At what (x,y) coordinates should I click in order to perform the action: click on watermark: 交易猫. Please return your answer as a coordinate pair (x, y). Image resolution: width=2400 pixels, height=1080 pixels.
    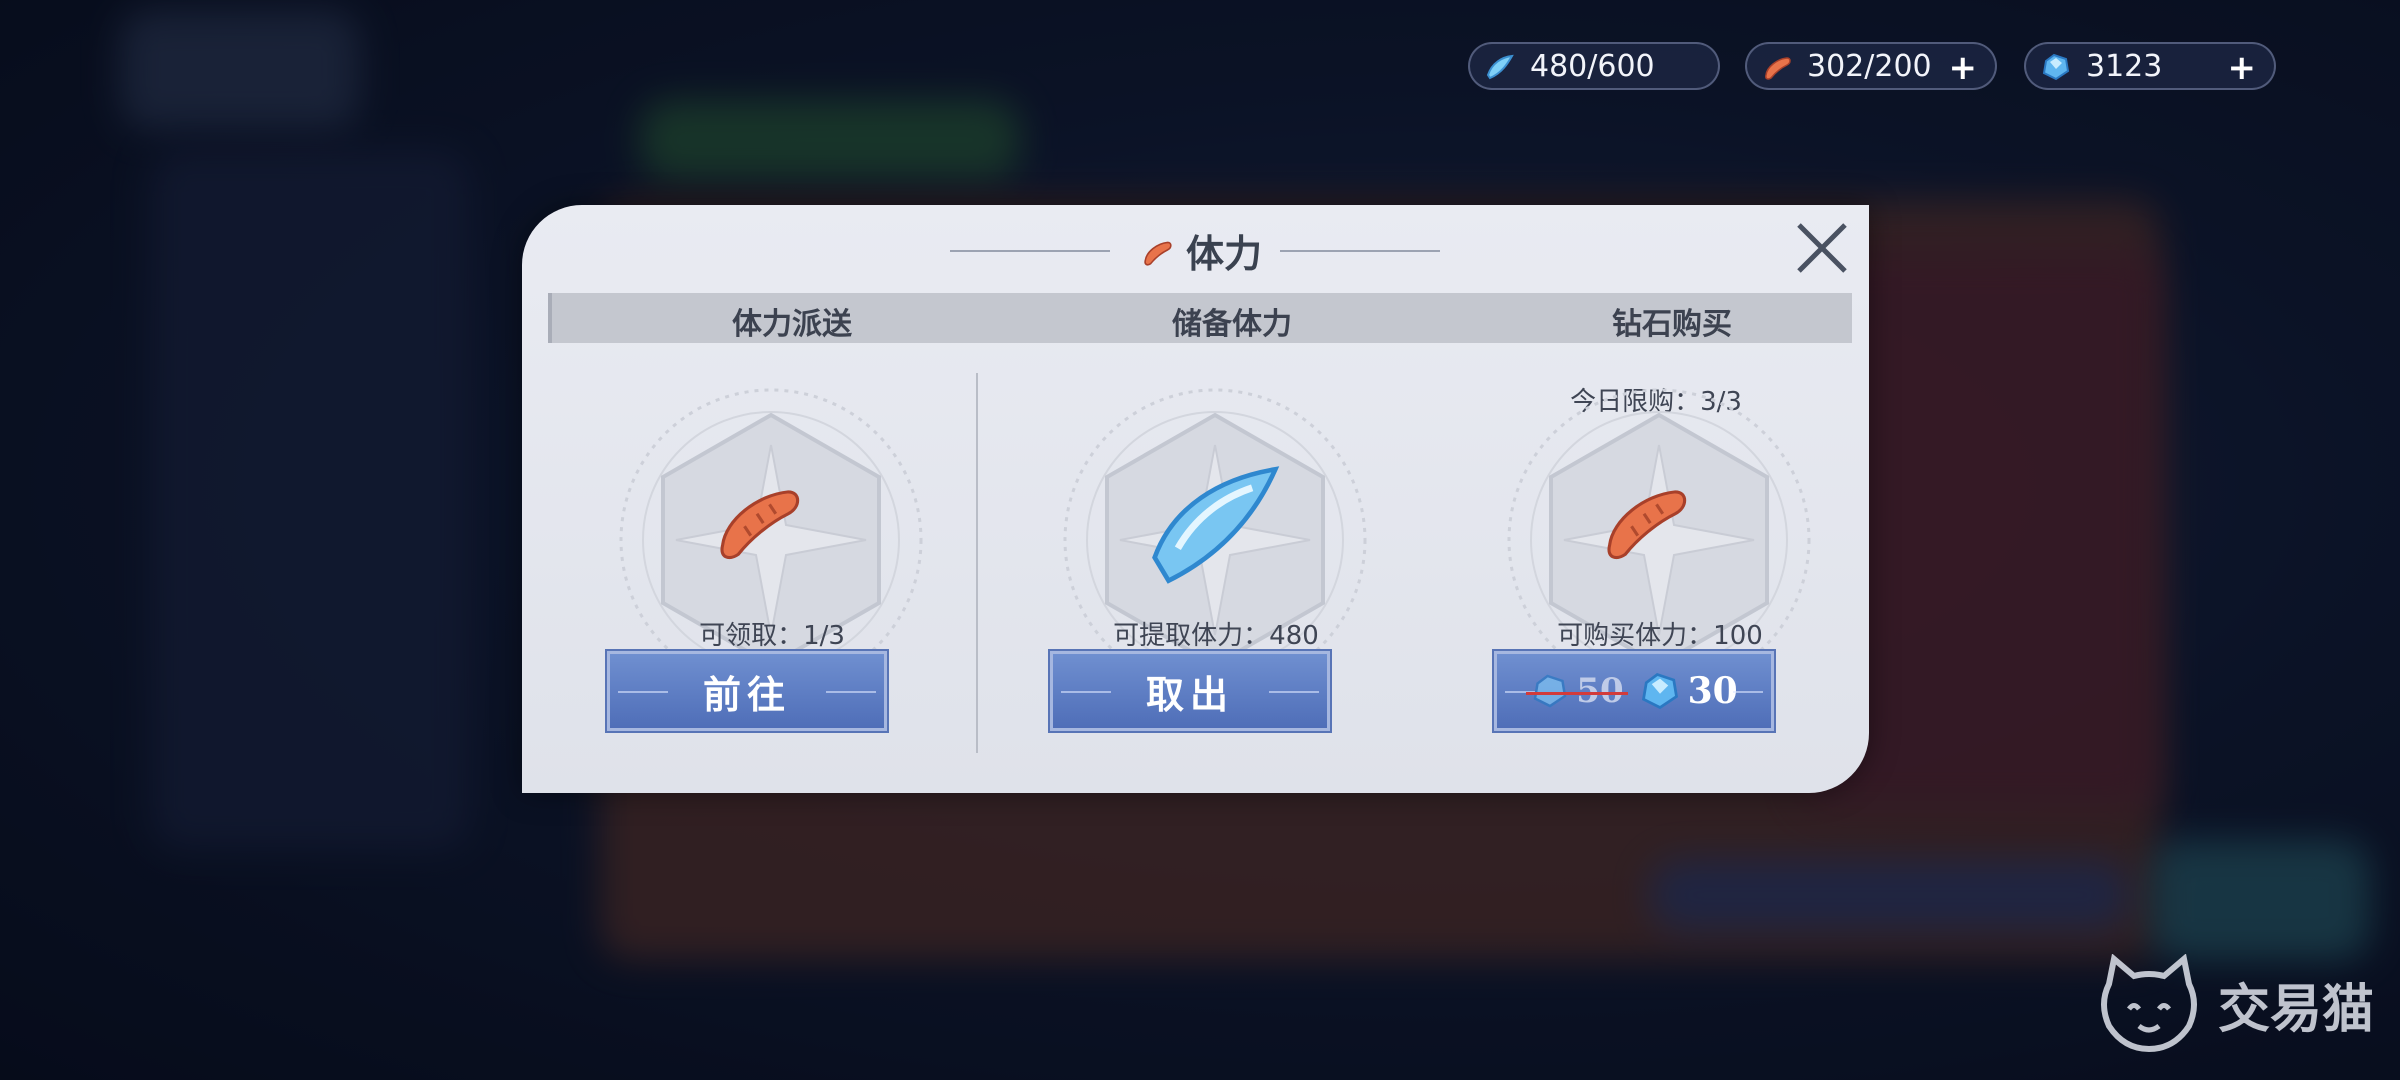
    Looking at the image, I should click on (2234, 1004).